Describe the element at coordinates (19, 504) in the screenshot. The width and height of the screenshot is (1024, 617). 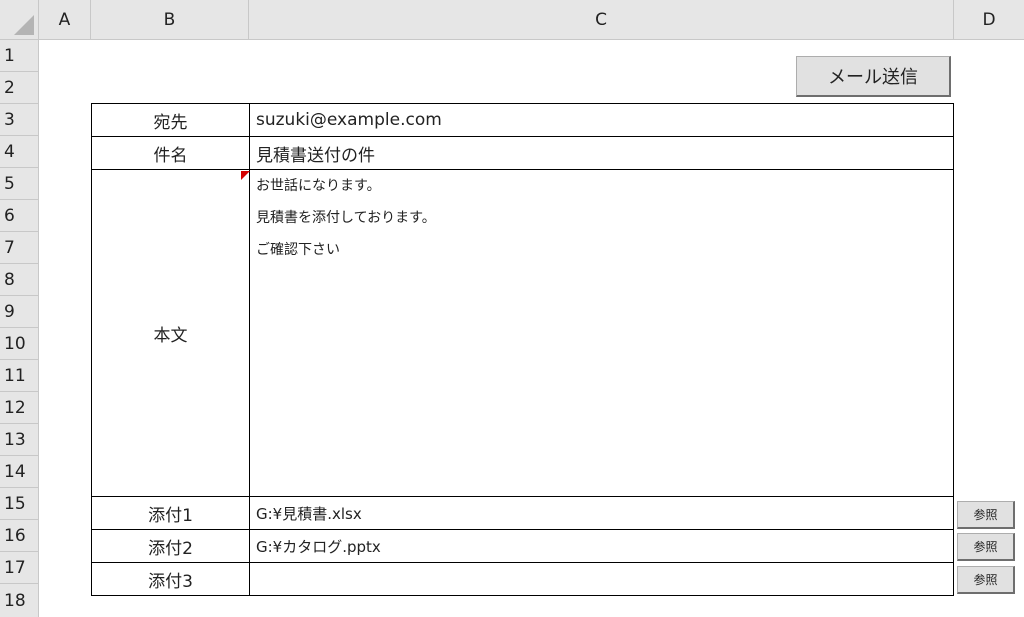
I see `row-header-15: 15` at that location.